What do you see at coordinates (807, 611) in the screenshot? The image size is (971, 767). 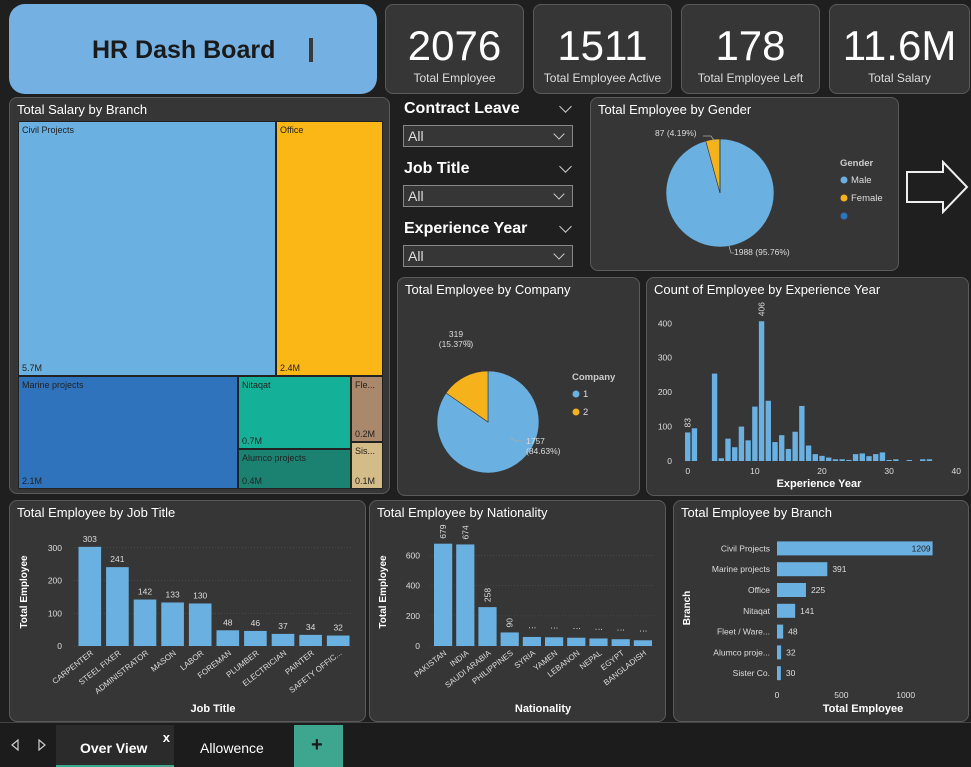 I see `data-label: 141` at bounding box center [807, 611].